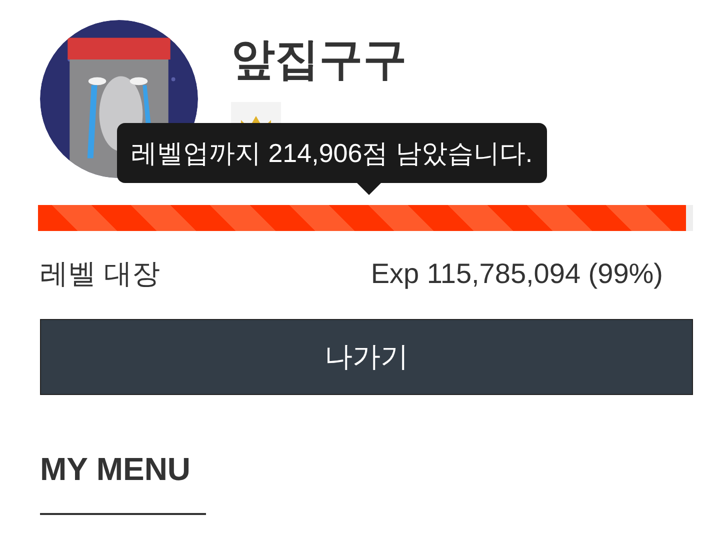 The width and height of the screenshot is (703, 536). What do you see at coordinates (115, 469) in the screenshot?
I see `section-title: MY MENU` at bounding box center [115, 469].